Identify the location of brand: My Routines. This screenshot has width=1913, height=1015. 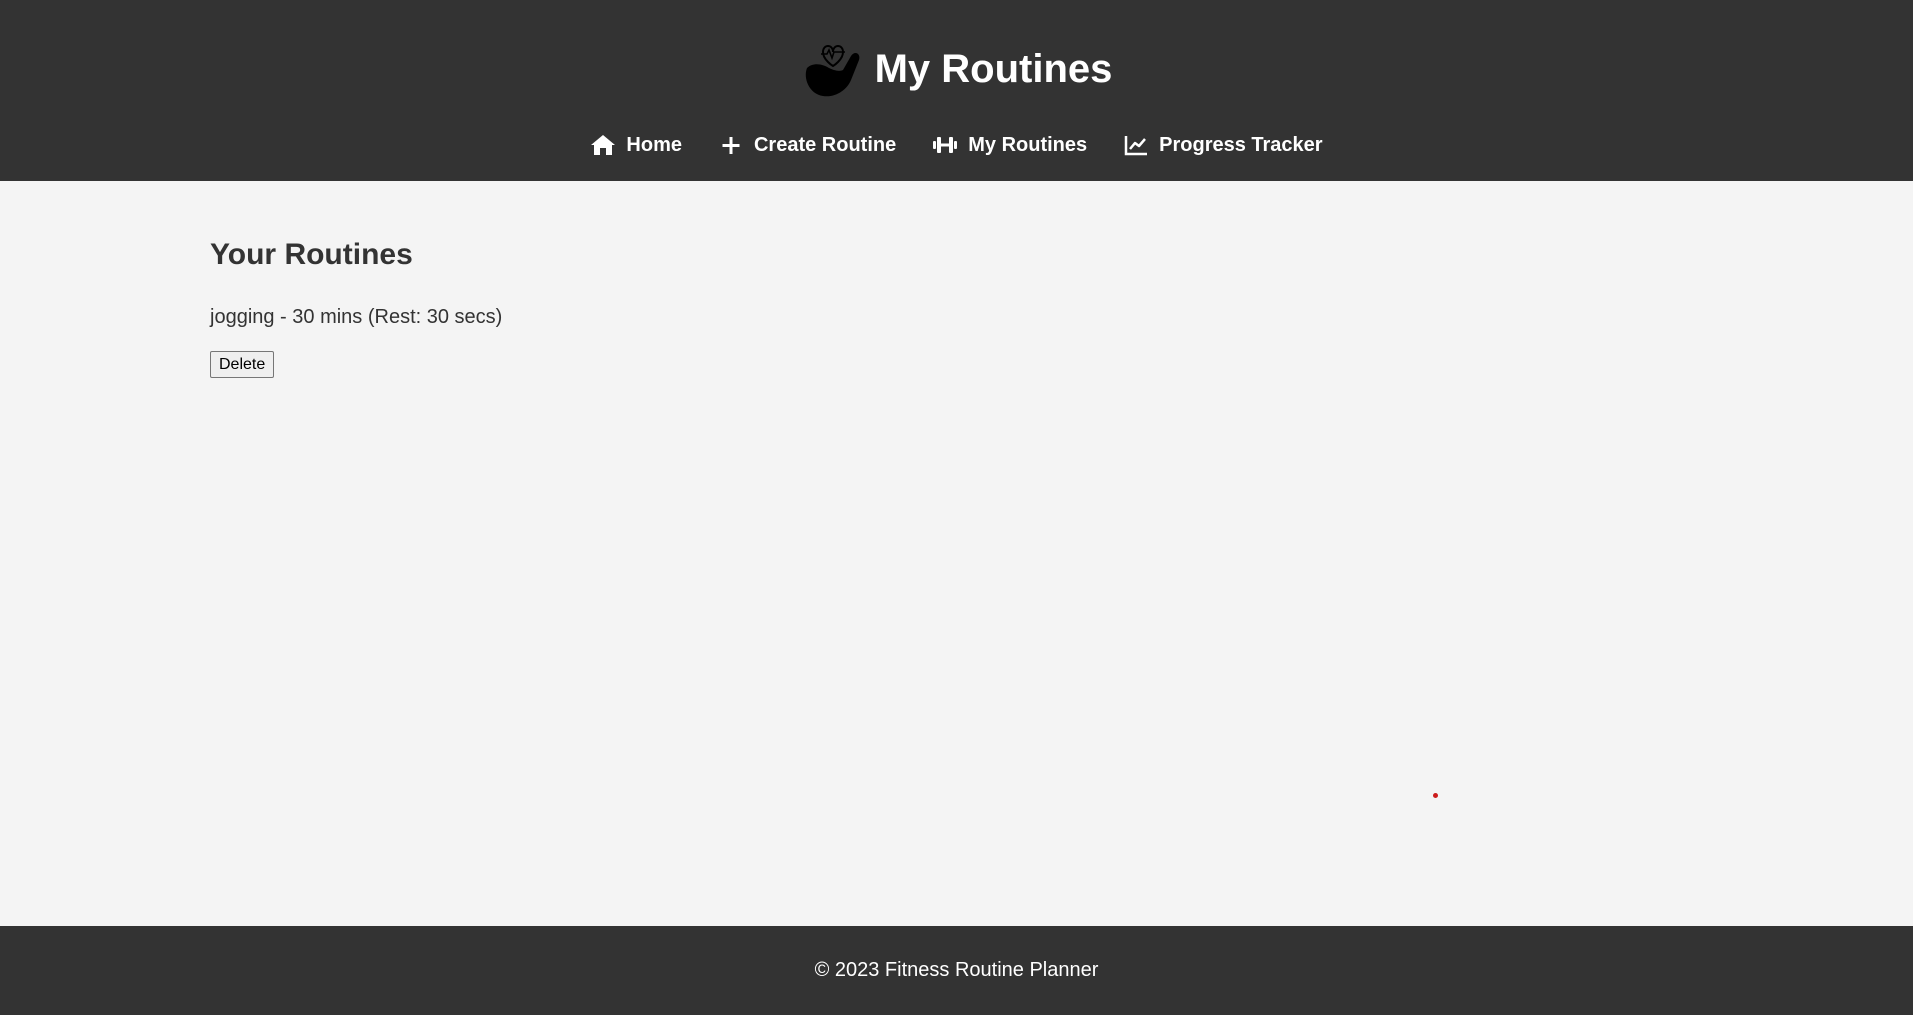
(956, 69).